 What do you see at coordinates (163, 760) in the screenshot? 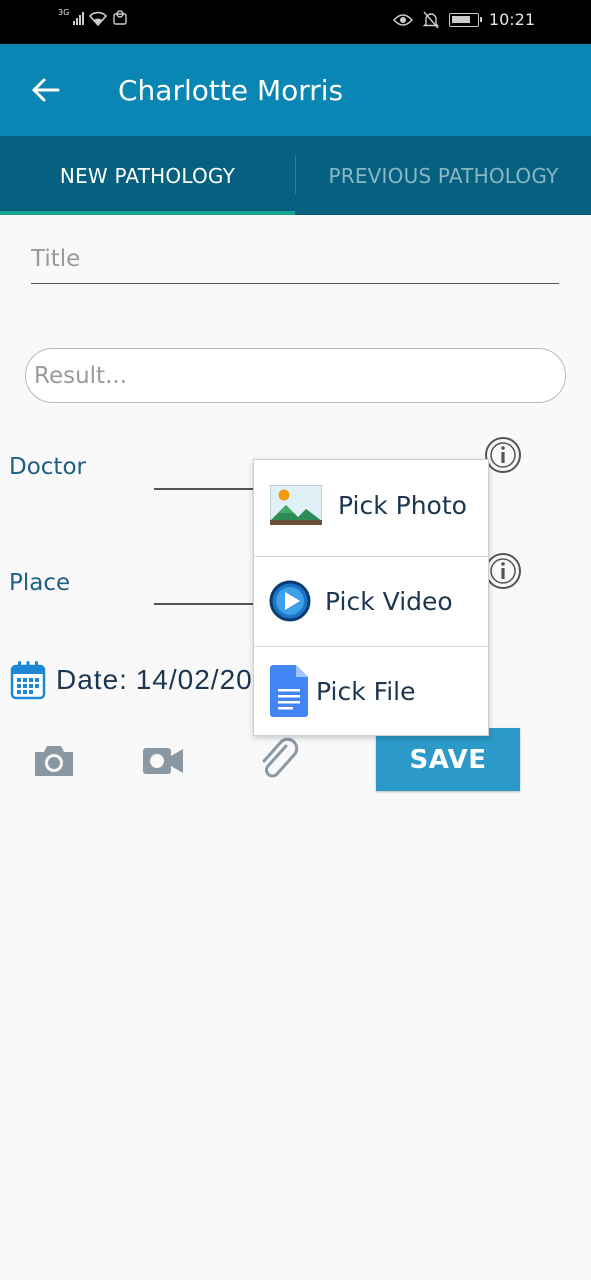
I see `video-camera-icon` at bounding box center [163, 760].